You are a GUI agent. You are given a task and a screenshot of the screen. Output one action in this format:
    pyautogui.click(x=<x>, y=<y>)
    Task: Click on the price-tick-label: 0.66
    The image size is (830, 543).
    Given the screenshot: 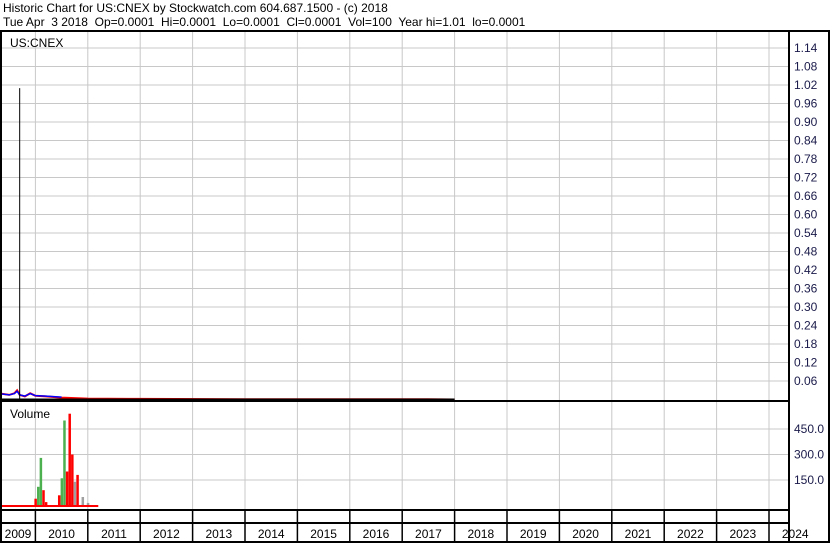 What is the action you would take?
    pyautogui.click(x=806, y=196)
    